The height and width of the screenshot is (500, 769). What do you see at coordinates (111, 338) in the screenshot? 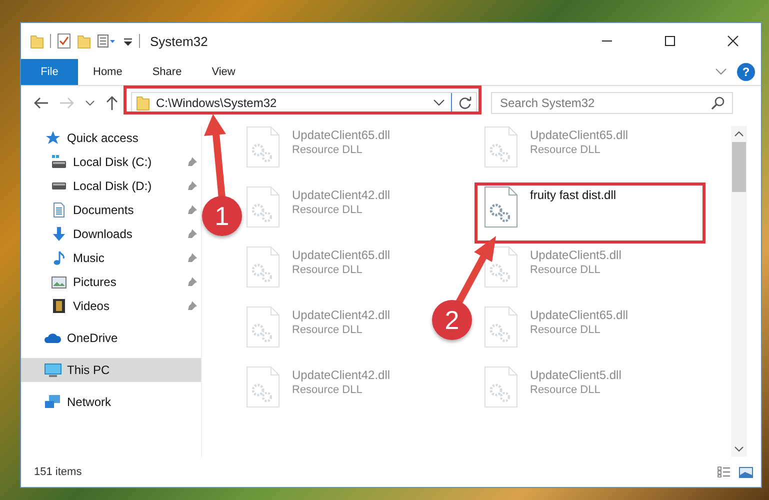
I see `nav-item: OneDrive` at bounding box center [111, 338].